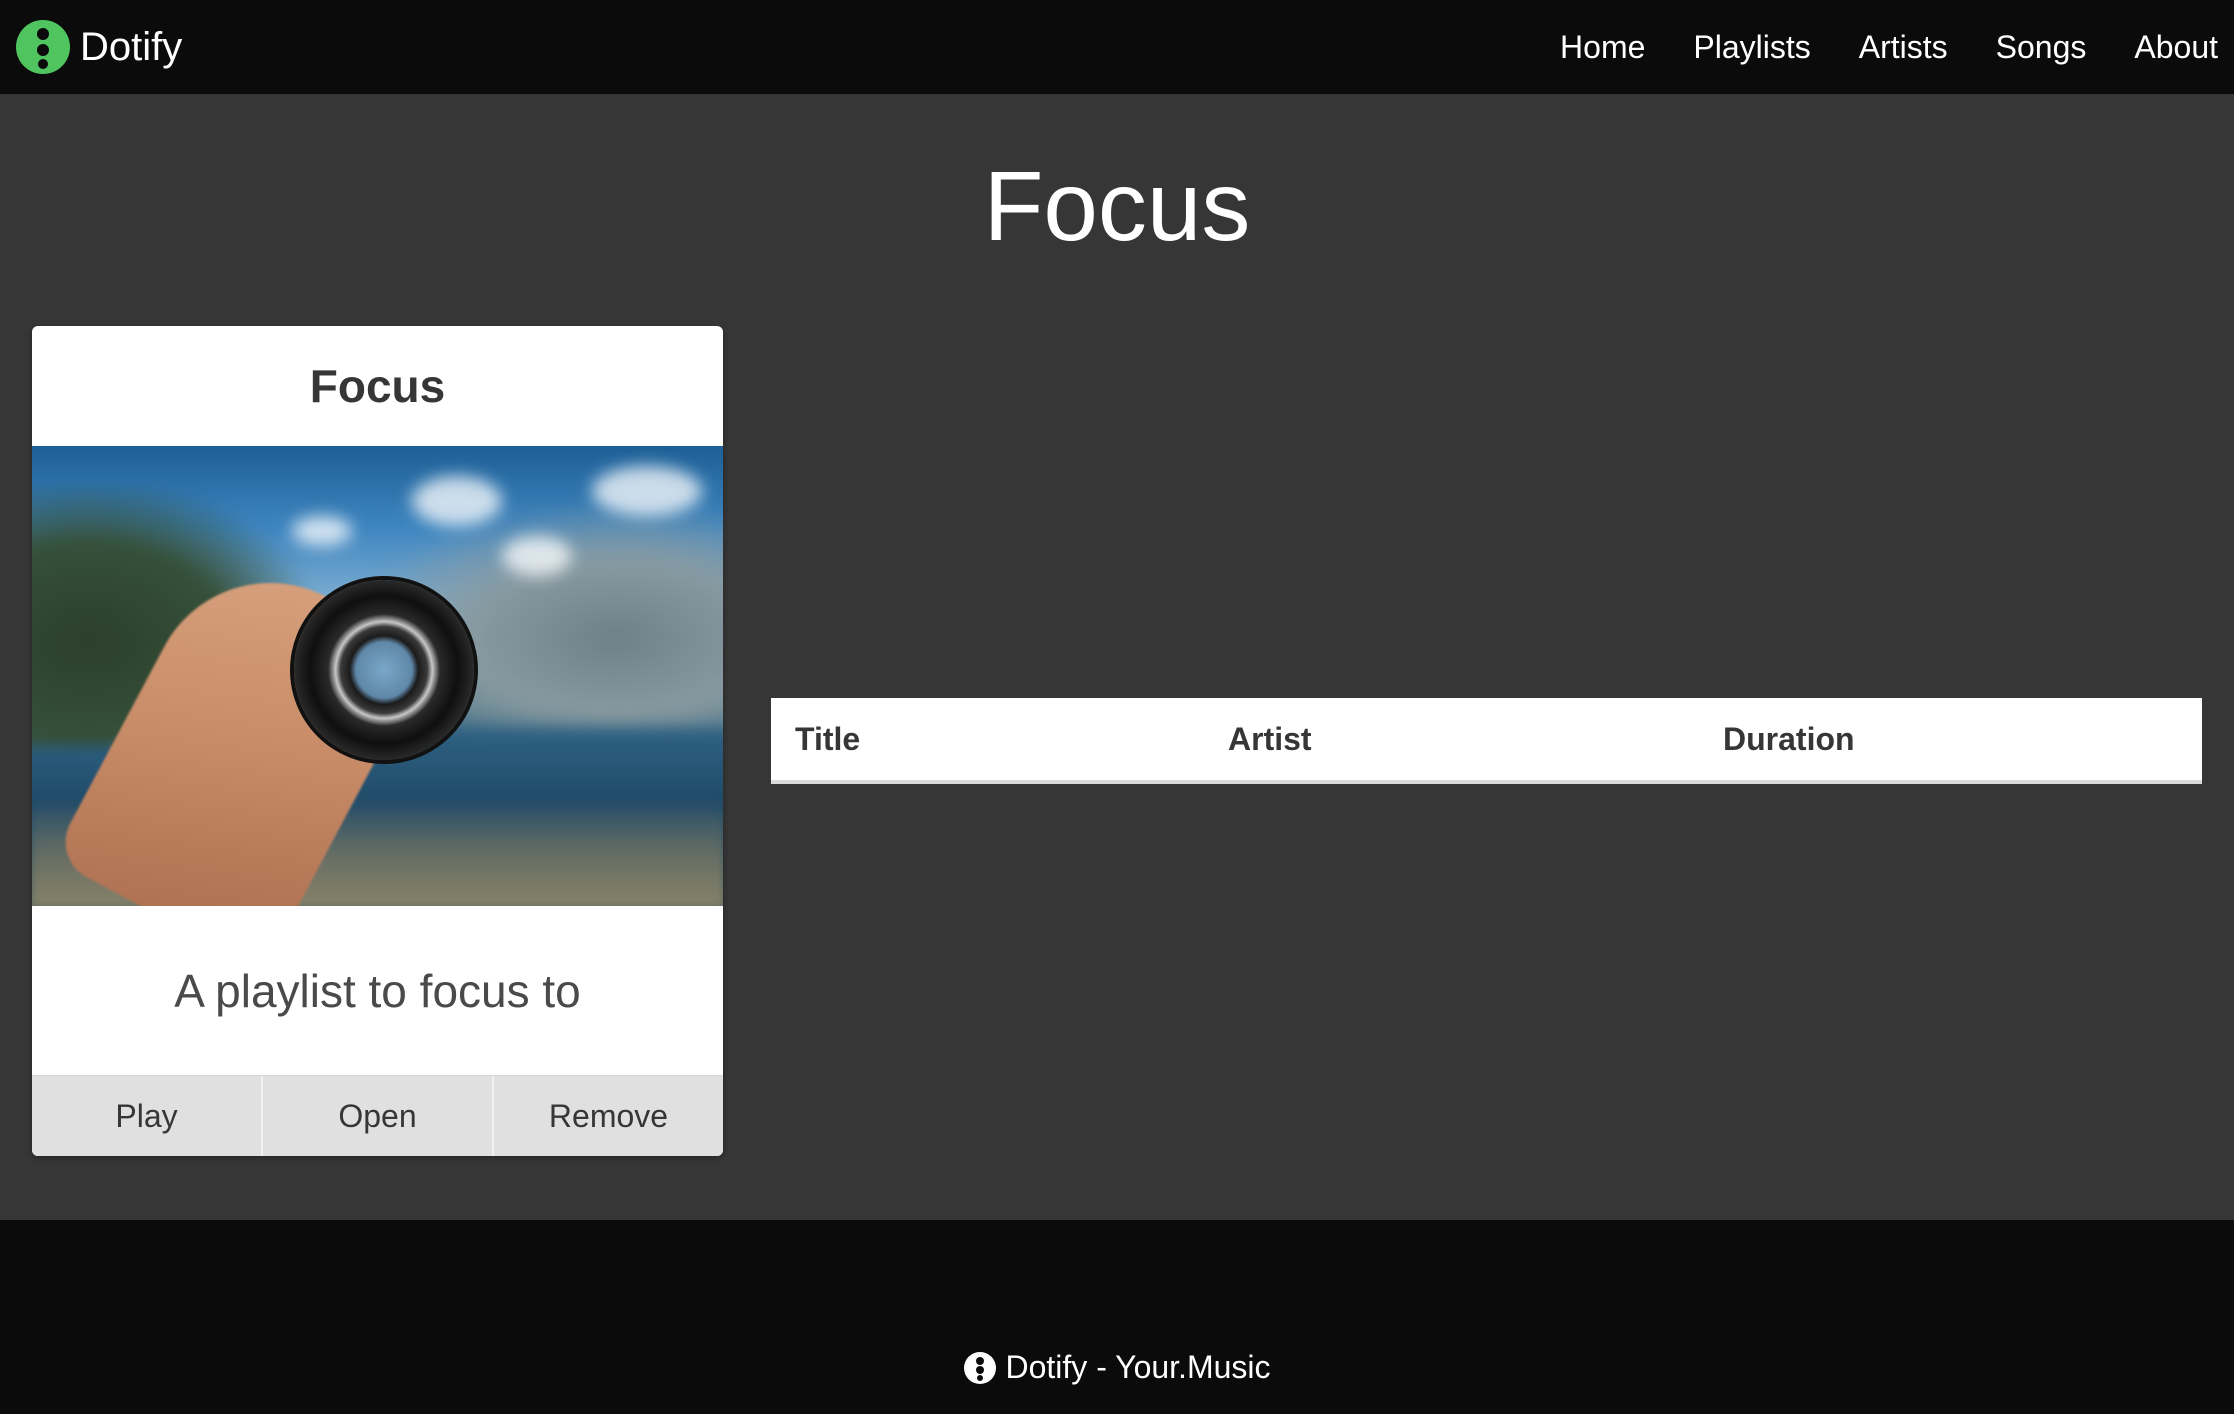 This screenshot has width=2234, height=1414. Describe the element at coordinates (146, 1116) in the screenshot. I see `play-button: Play` at that location.